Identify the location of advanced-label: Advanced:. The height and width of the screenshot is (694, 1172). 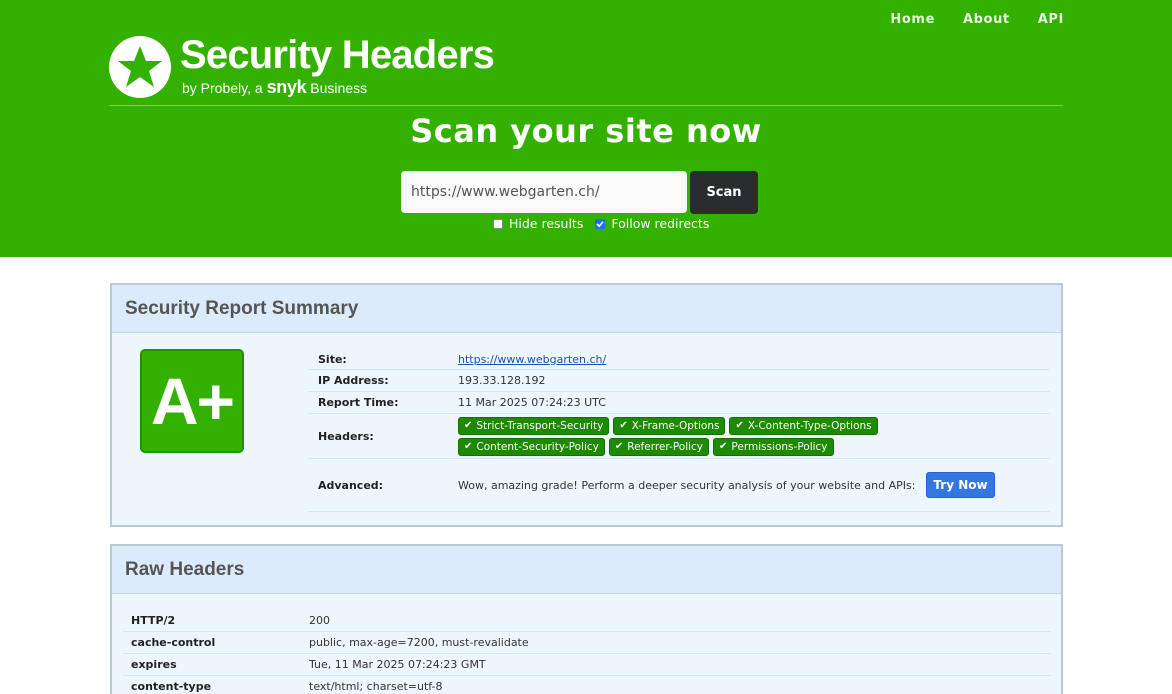
(351, 485).